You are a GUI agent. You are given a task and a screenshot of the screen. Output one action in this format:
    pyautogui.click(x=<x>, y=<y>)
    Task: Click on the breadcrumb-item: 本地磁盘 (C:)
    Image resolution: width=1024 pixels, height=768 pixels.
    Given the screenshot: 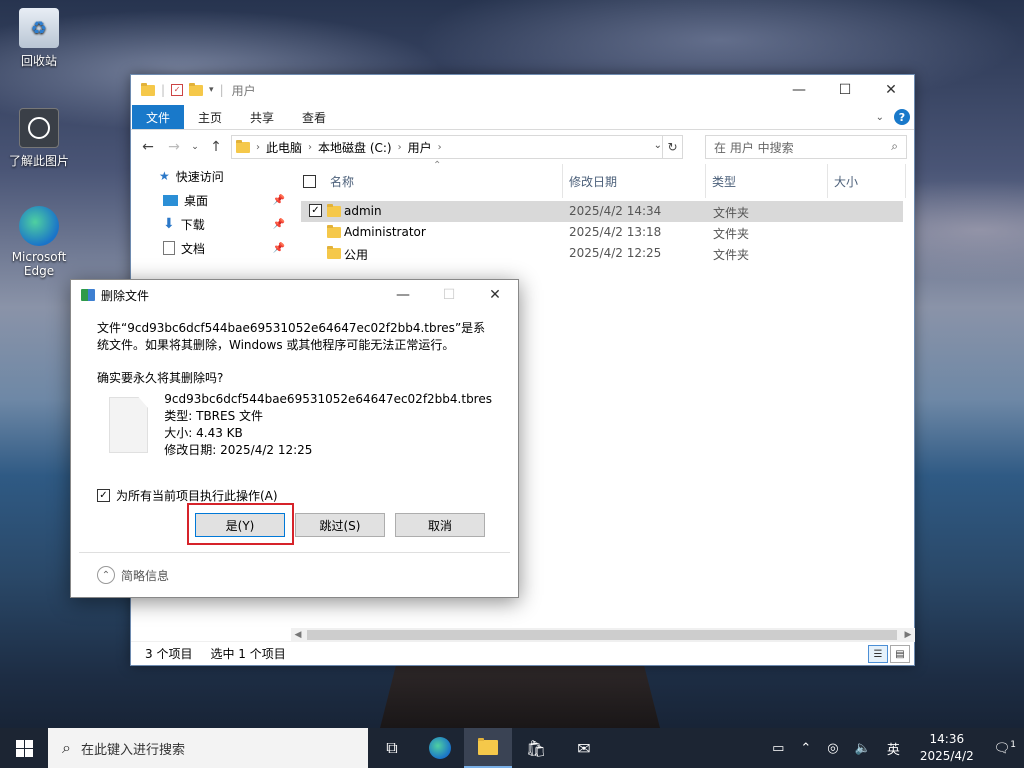 What is the action you would take?
    pyautogui.click(x=355, y=147)
    